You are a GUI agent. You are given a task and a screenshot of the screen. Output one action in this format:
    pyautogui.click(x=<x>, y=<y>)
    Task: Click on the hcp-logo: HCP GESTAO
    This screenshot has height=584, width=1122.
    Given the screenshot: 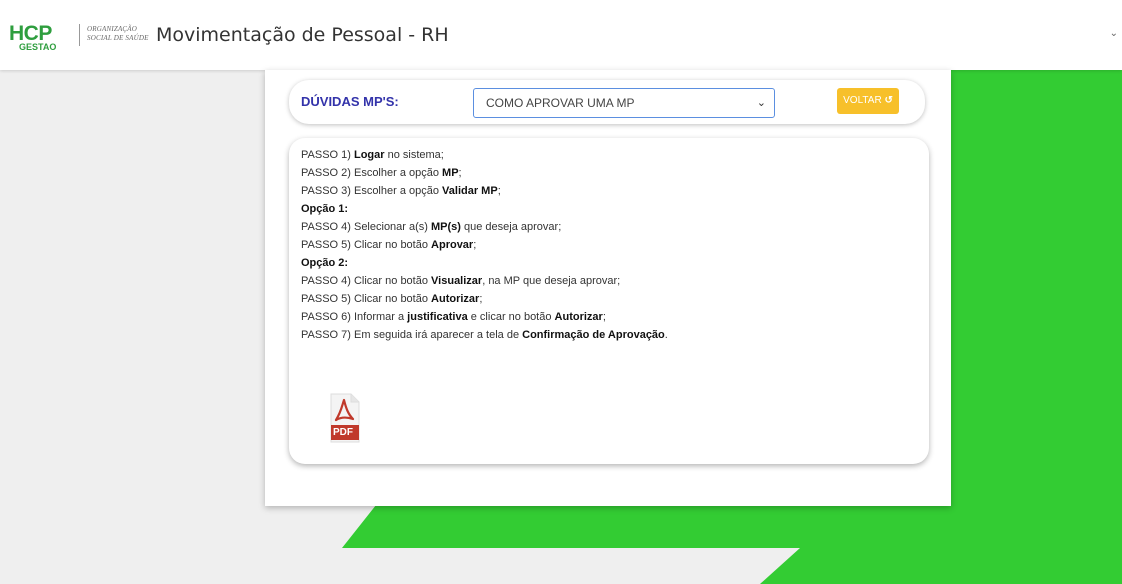 What is the action you would take?
    pyautogui.click(x=39, y=42)
    